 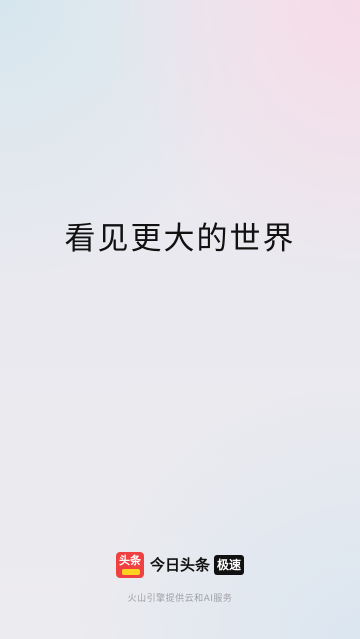 What do you see at coordinates (229, 565) in the screenshot?
I see `edition-badge: 极速` at bounding box center [229, 565].